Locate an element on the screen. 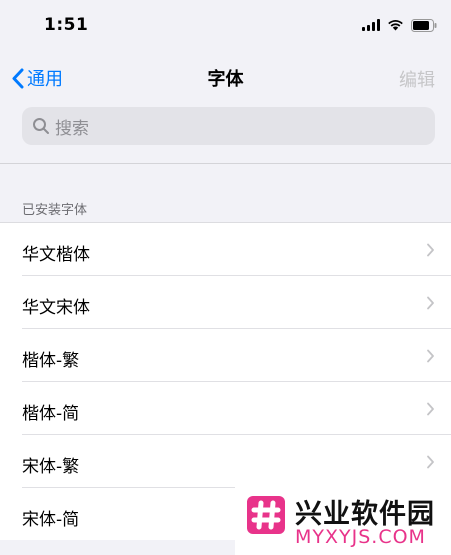 The width and height of the screenshot is (451, 555). font-row-kaiti-traditional: 楷体-繁 is located at coordinates (225, 355).